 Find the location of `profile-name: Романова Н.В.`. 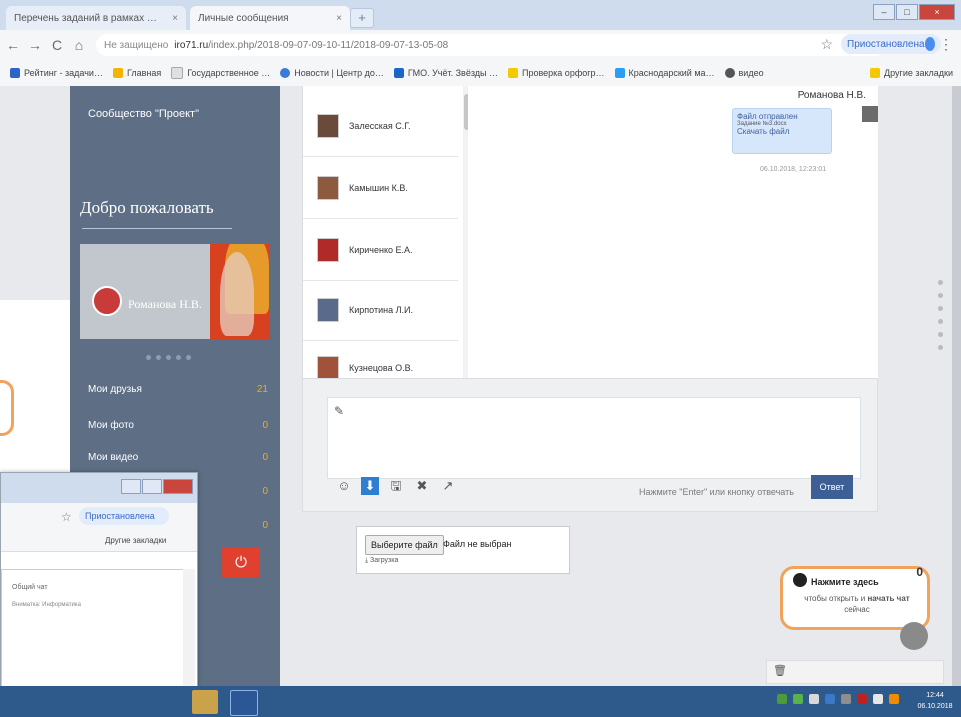

profile-name: Романова Н.В. is located at coordinates (165, 304).